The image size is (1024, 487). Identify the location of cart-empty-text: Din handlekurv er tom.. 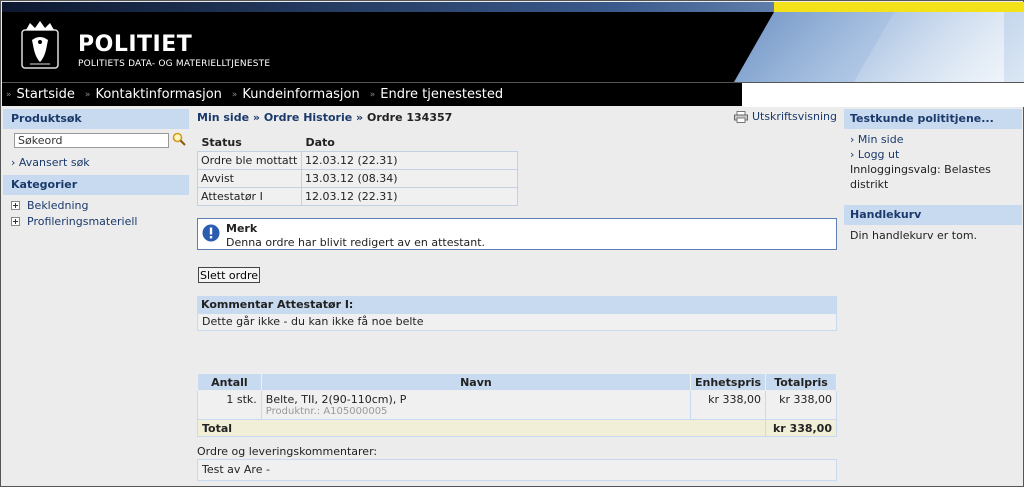
(914, 235).